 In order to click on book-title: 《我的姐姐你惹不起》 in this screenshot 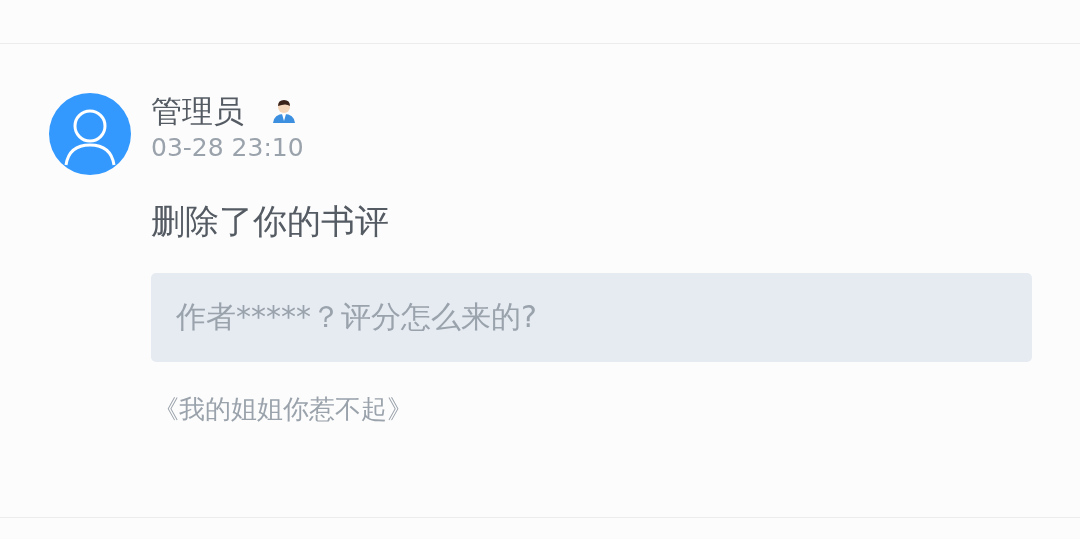, I will do `click(592, 409)`.